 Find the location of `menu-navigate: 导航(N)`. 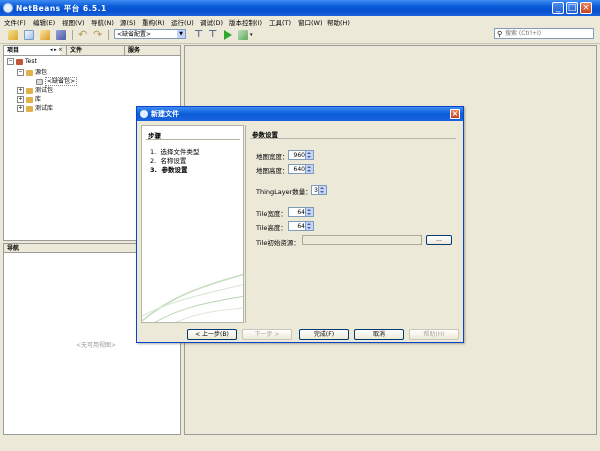

menu-navigate: 导航(N) is located at coordinates (102, 22).